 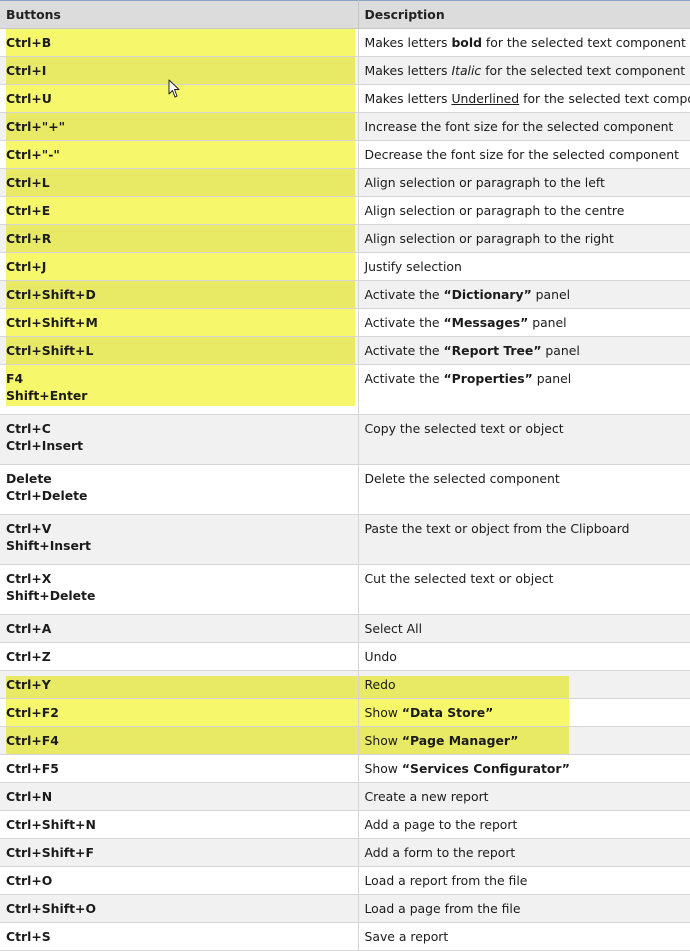 I want to click on shortcut-keys-cell: Ctrl+"-", so click(x=179, y=154).